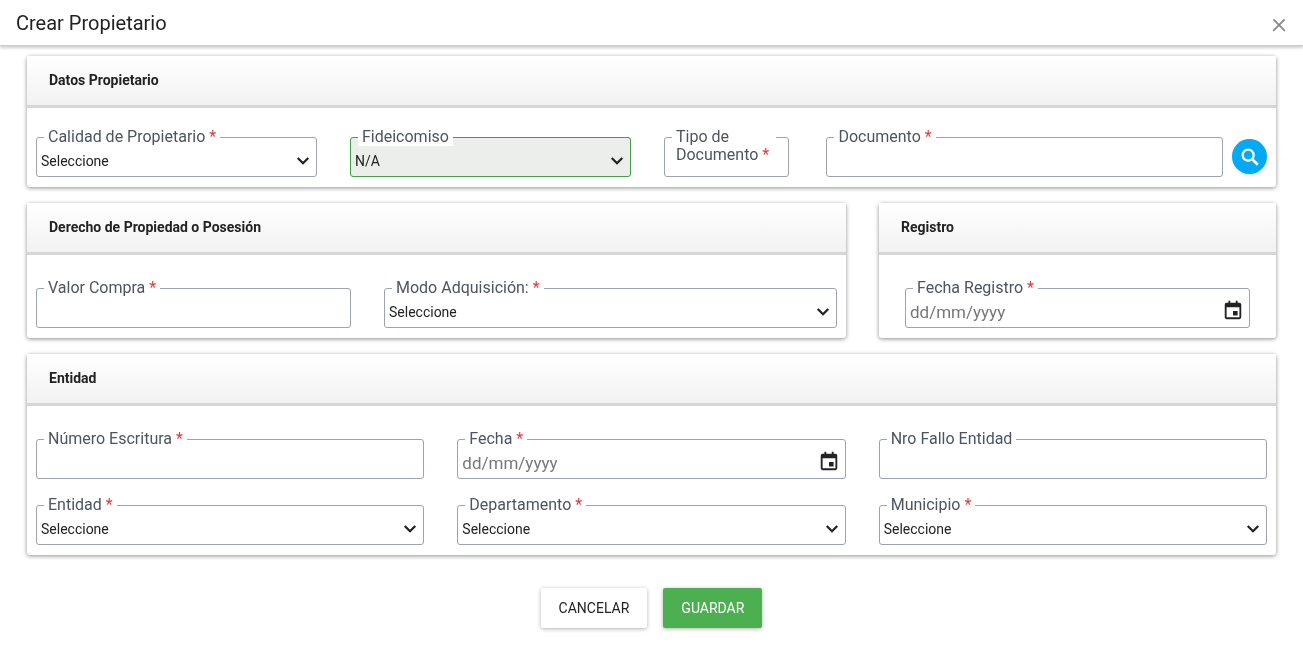 This screenshot has width=1303, height=649. Describe the element at coordinates (1233, 310) in the screenshot. I see `calendar-icon` at that location.